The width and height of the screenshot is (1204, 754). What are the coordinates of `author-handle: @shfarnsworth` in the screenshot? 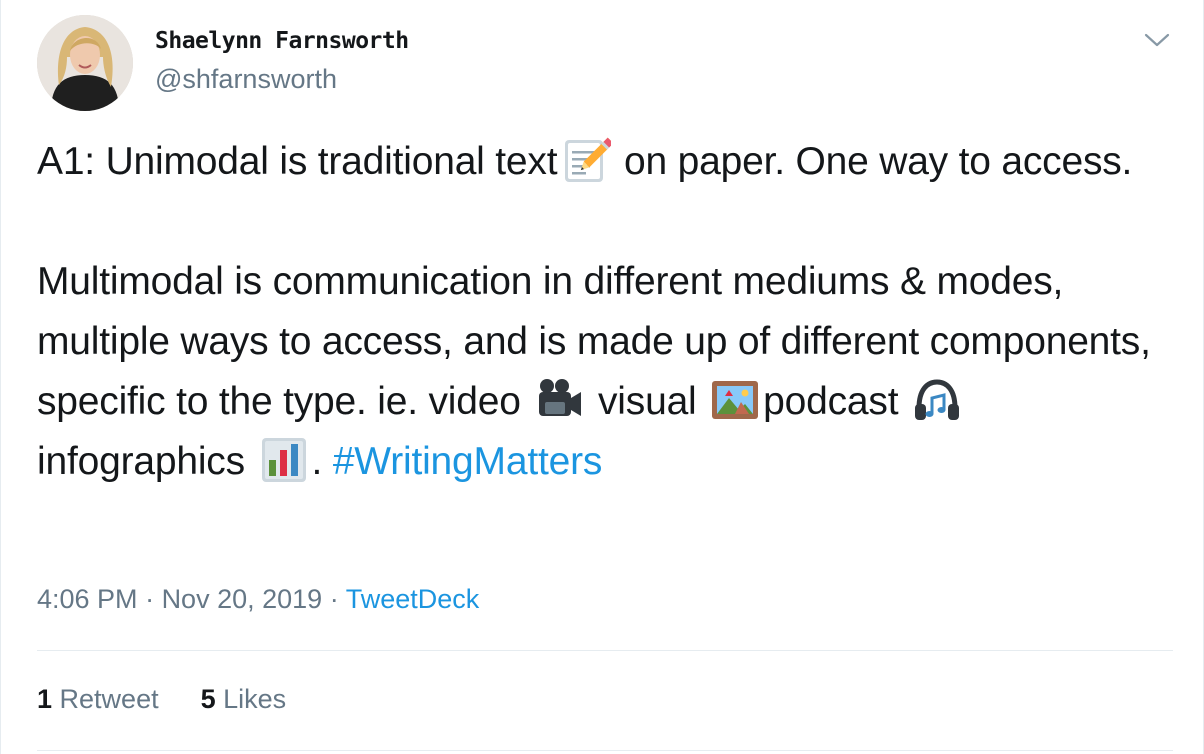 It's located at (246, 79).